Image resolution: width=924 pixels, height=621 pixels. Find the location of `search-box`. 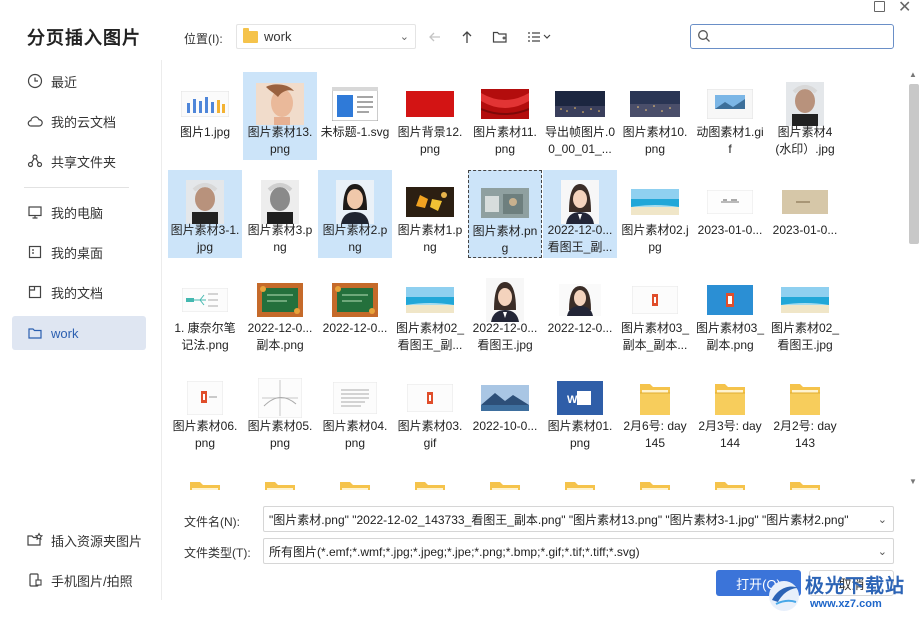

search-box is located at coordinates (792, 36).